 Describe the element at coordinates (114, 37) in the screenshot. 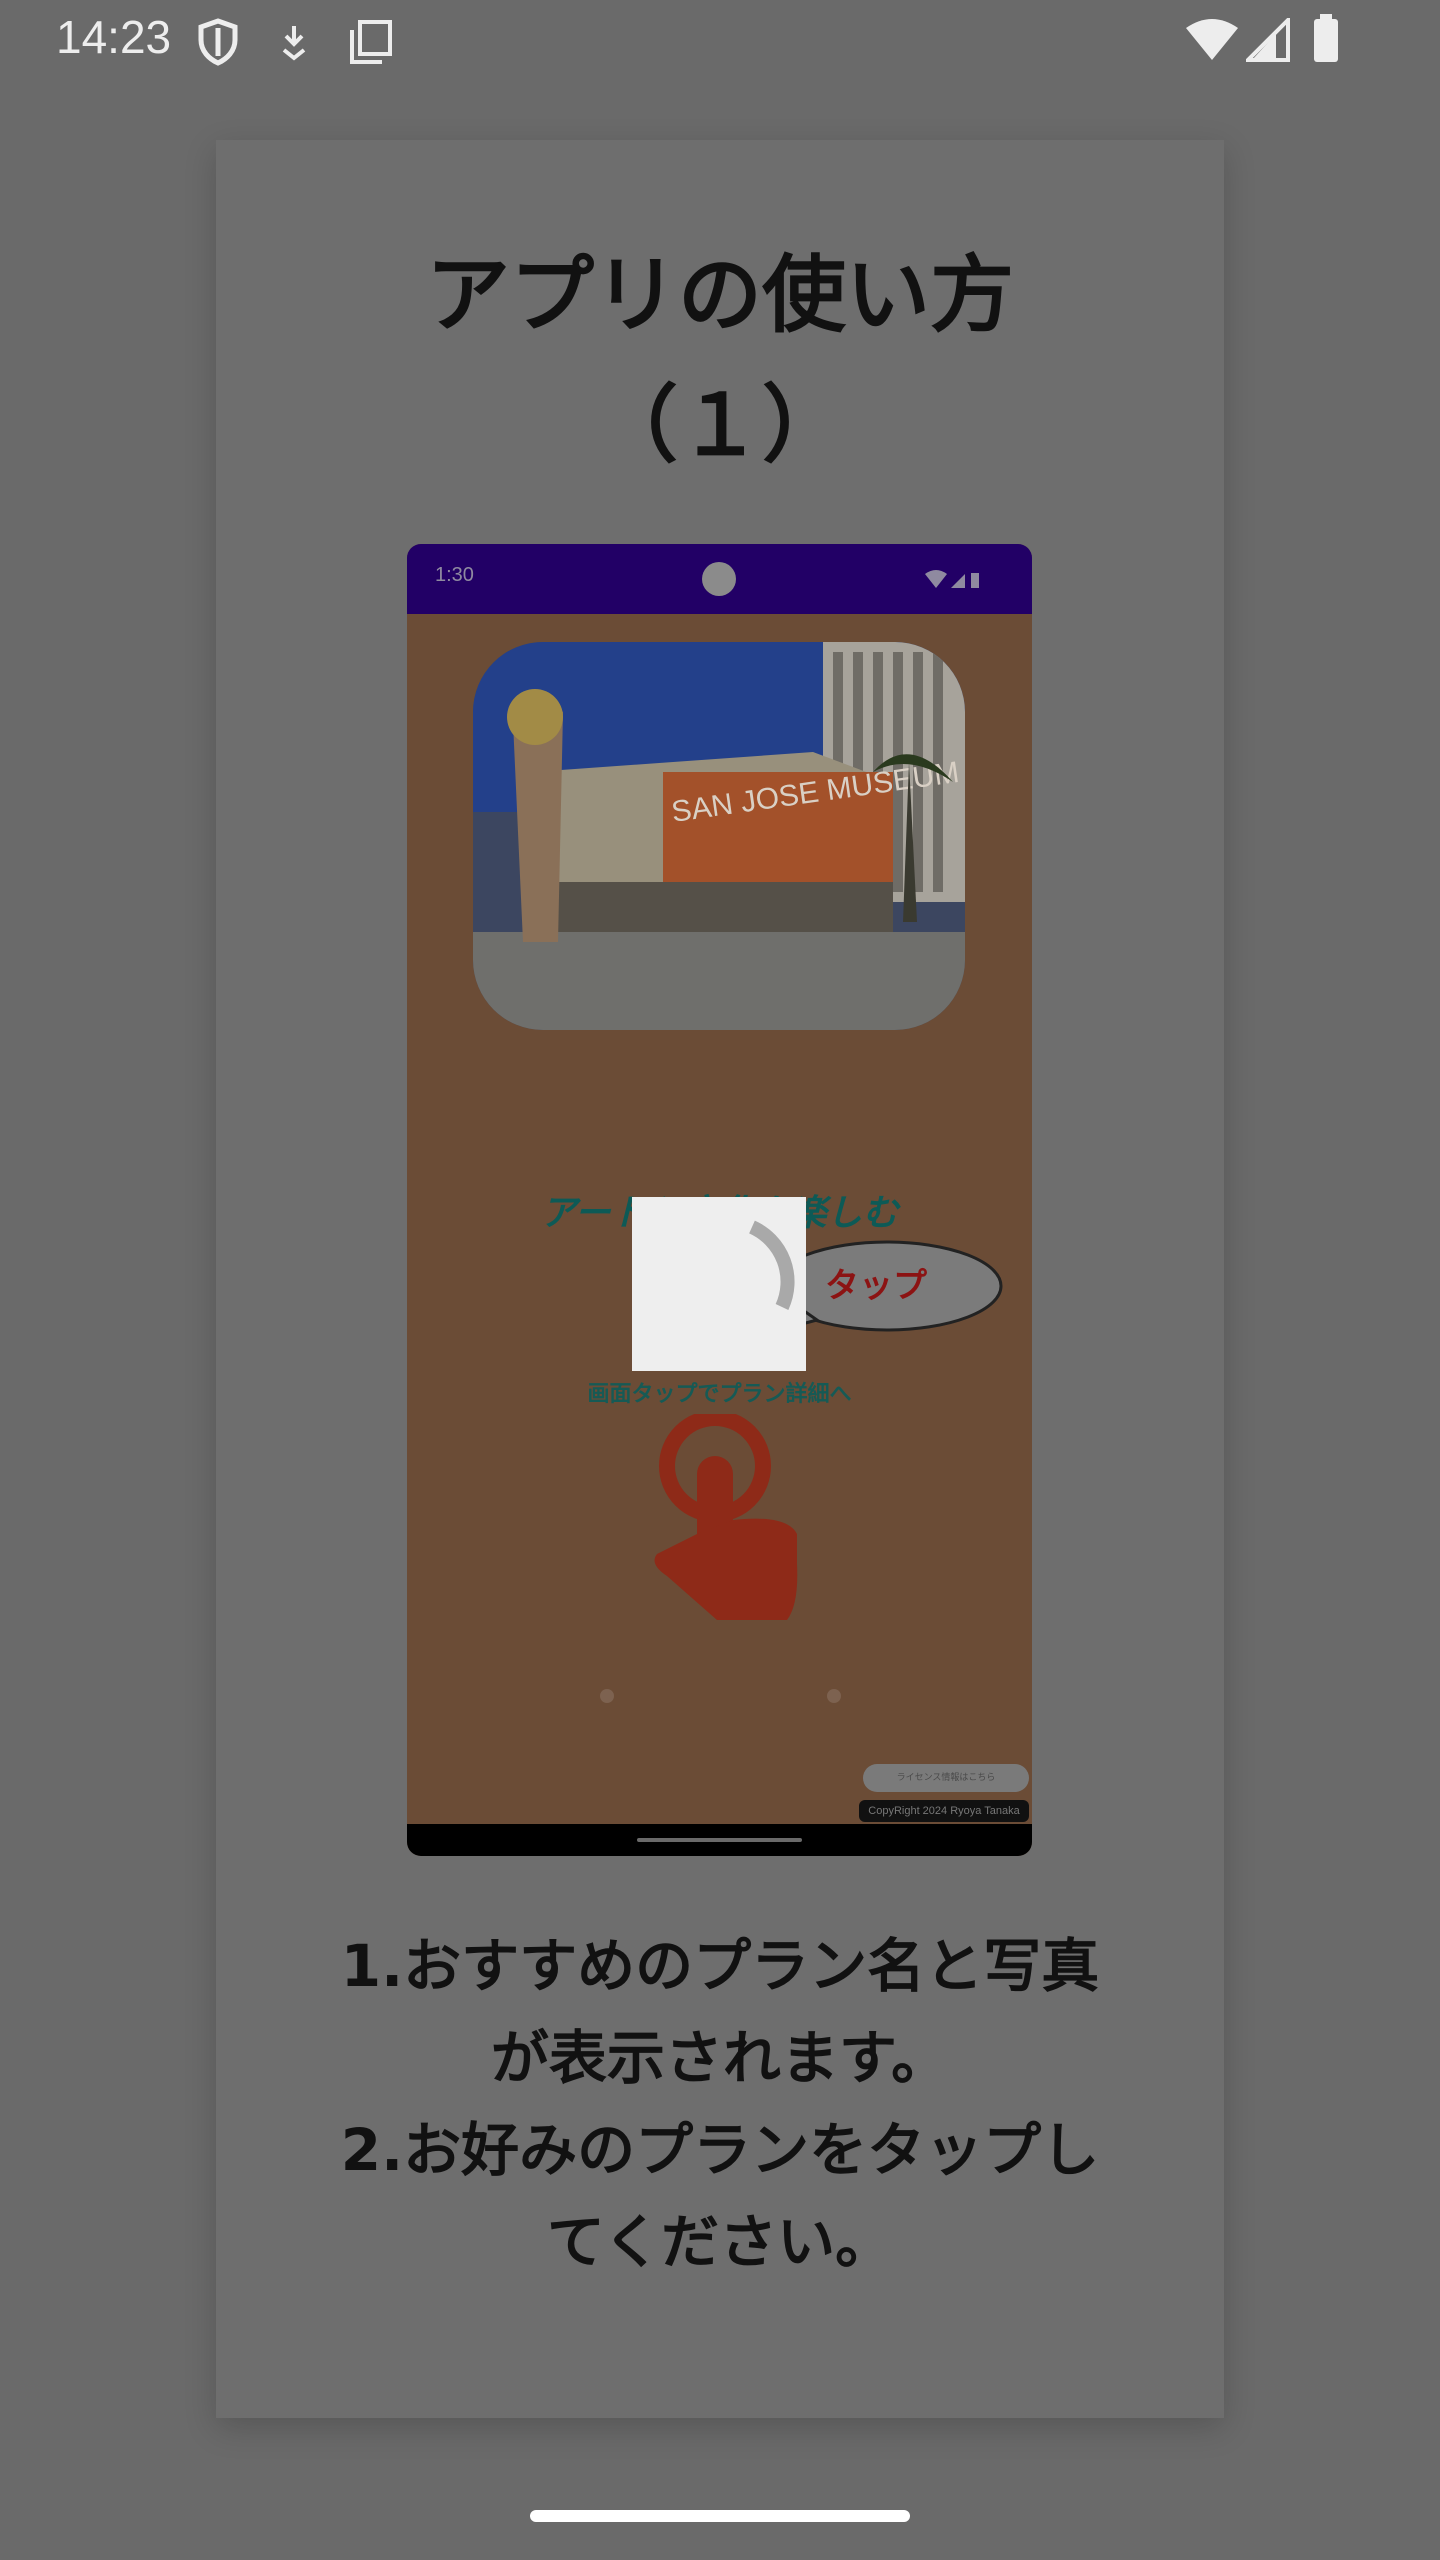

I see `status-time: 14:23` at that location.